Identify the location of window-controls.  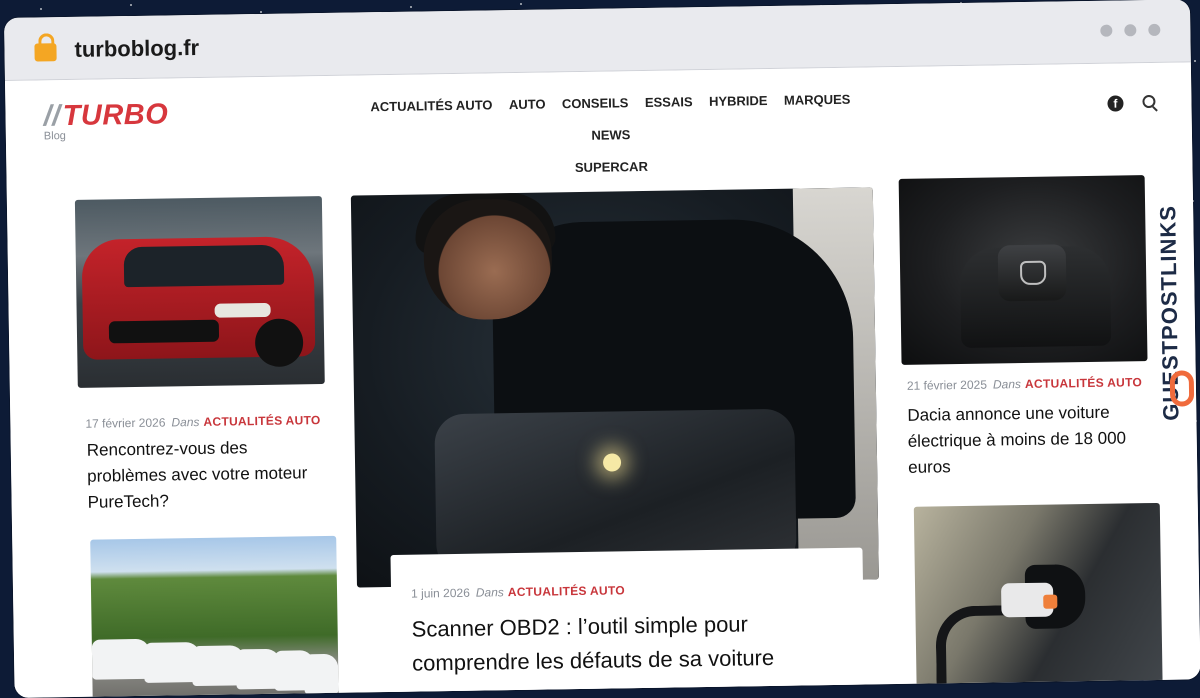
(1130, 30).